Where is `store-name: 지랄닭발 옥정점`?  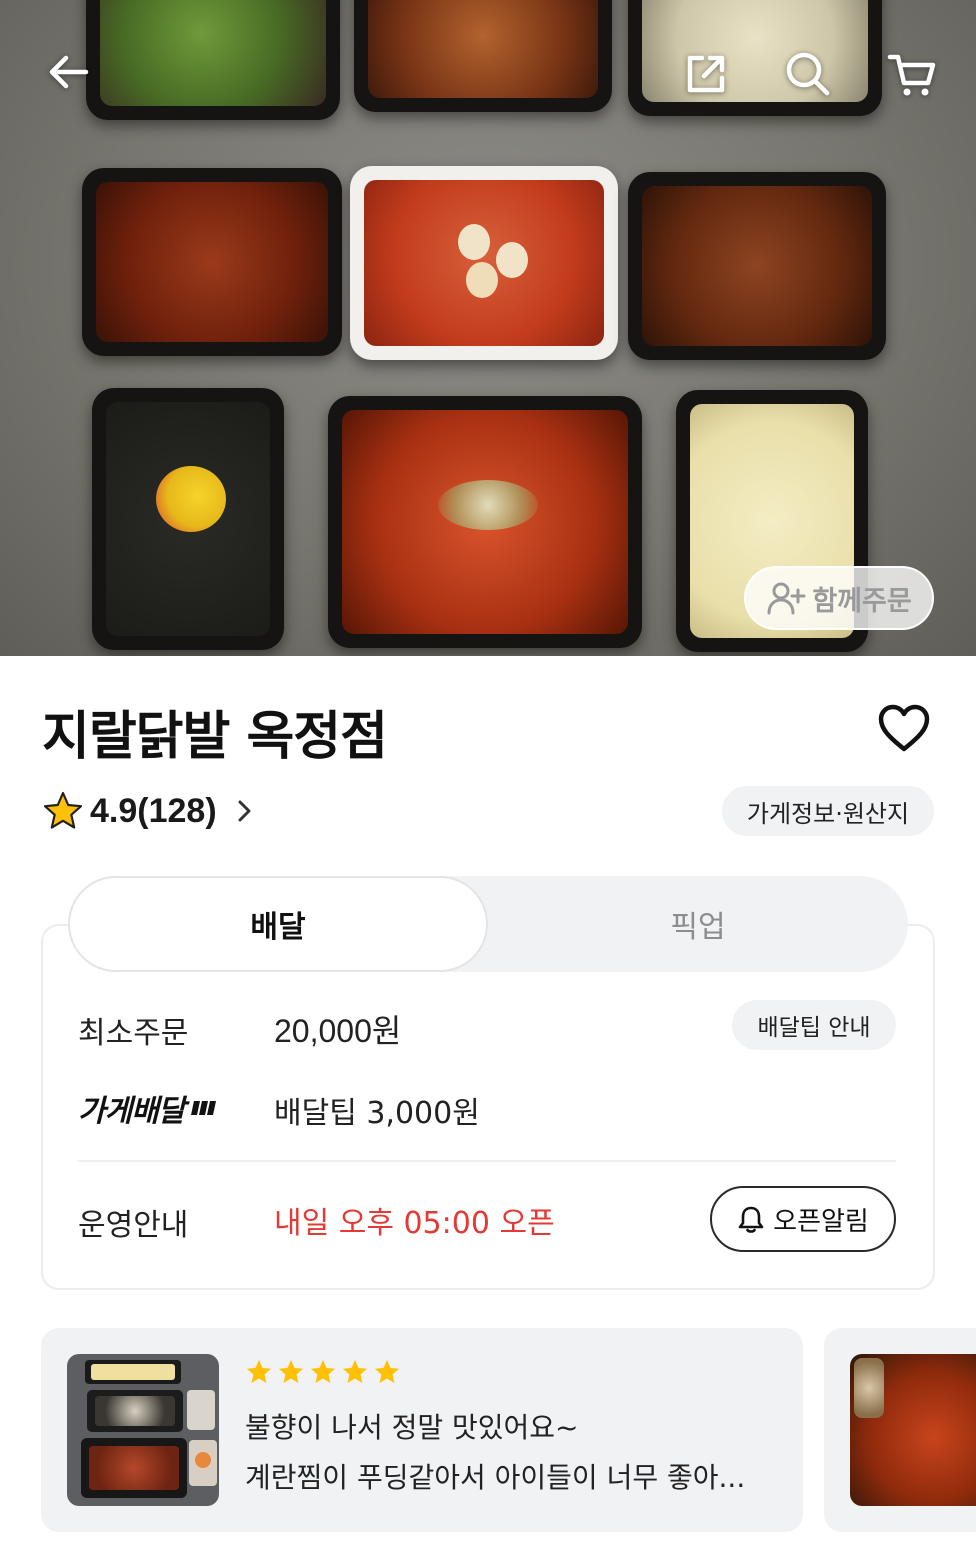
store-name: 지랄닭발 옥정점 is located at coordinates (215, 737).